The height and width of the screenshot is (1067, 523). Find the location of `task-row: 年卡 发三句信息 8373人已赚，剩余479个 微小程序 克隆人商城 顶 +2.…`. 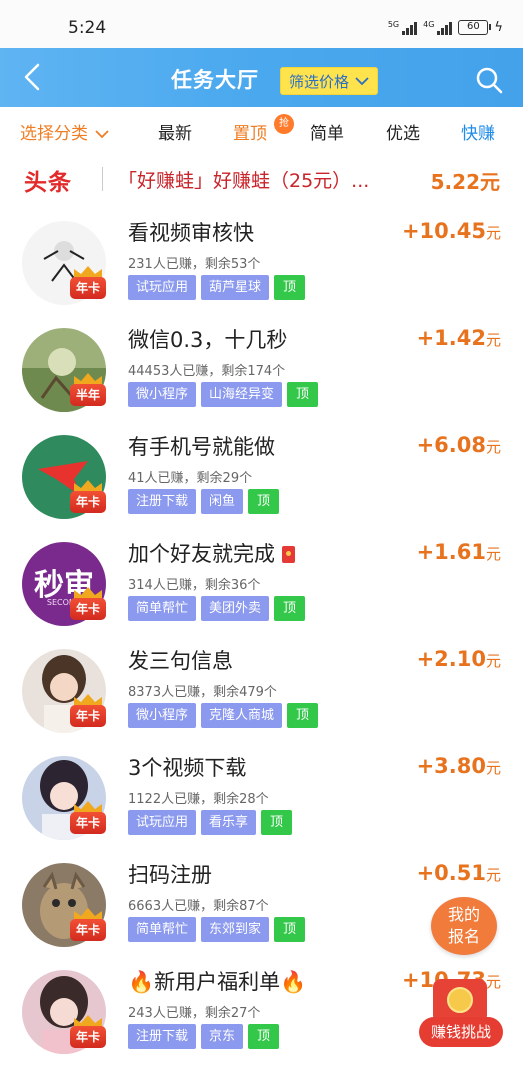

task-row: 年卡 发三句信息 8373人已赚，剩余479个 微小程序 克隆人商城 顶 +2.… is located at coordinates (261, 686).